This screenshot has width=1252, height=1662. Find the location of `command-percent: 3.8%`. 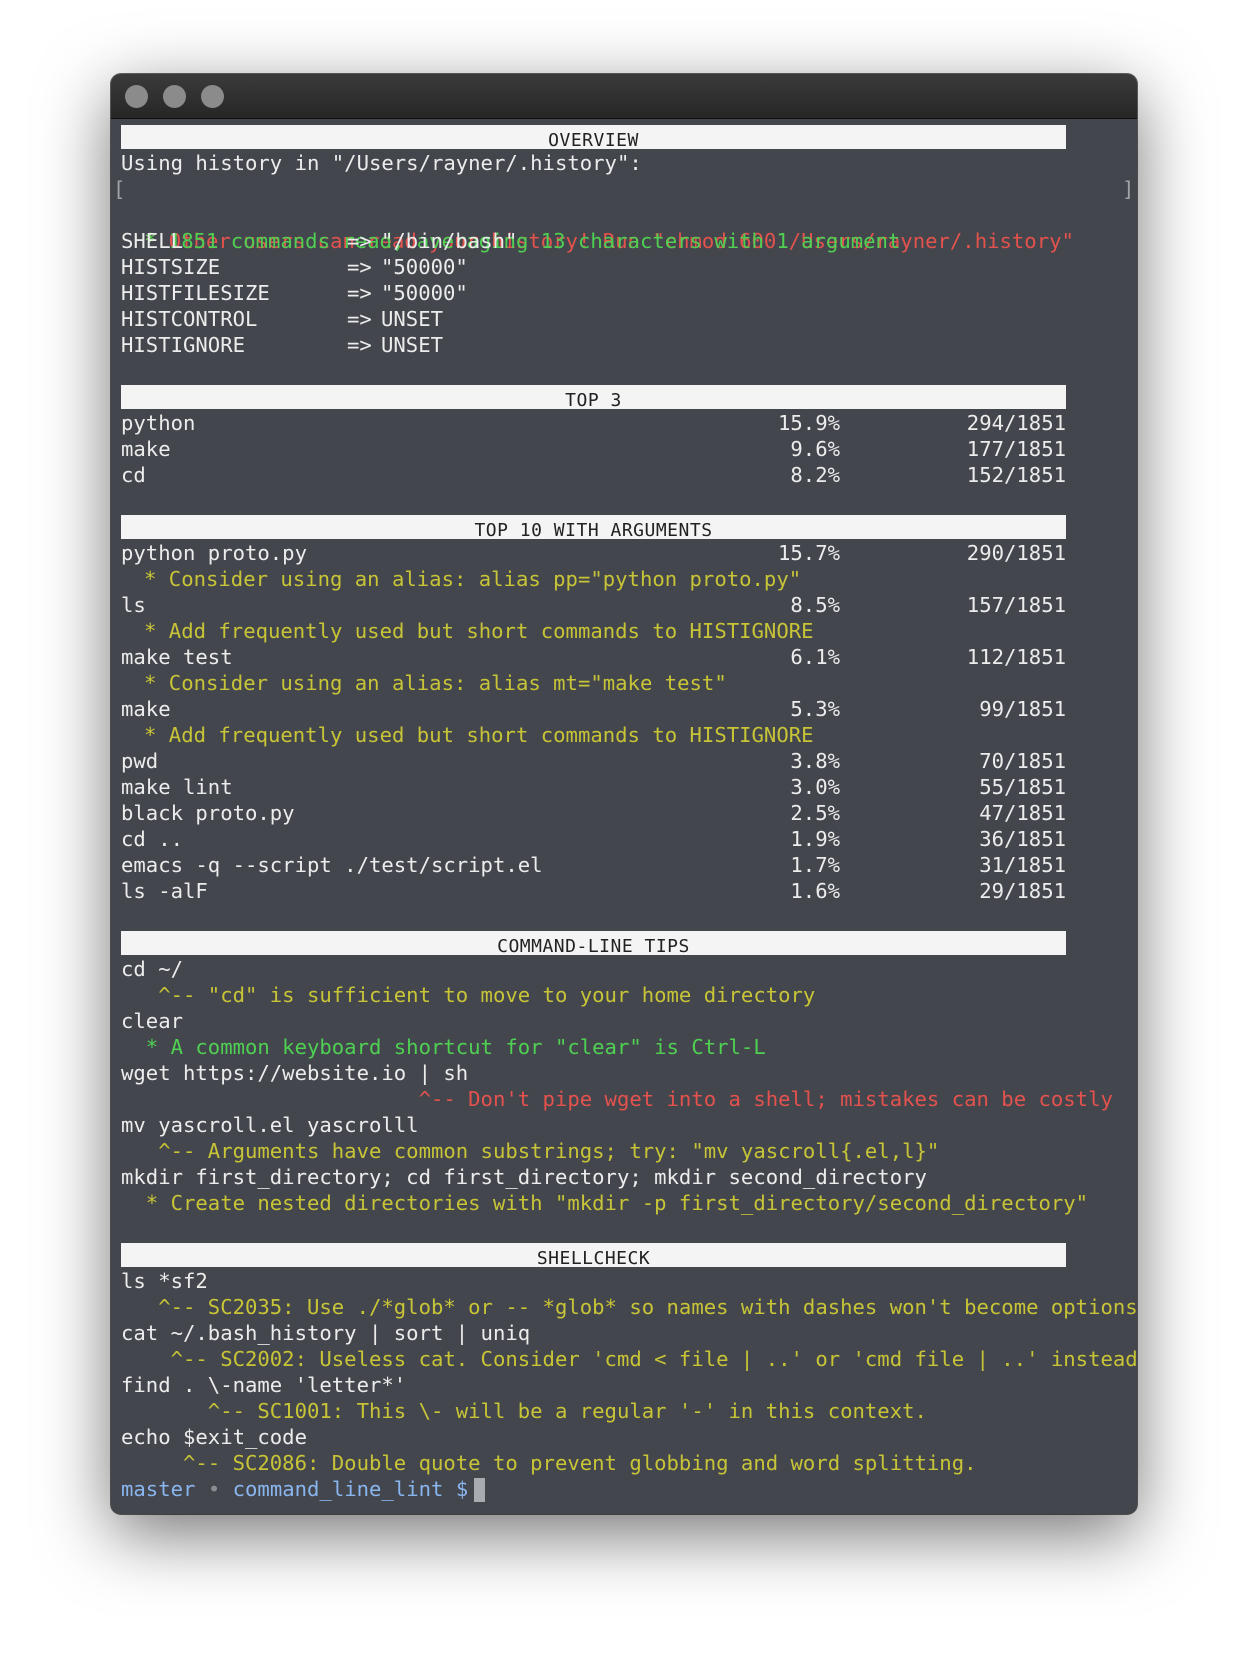

command-percent: 3.8% is located at coordinates (815, 761).